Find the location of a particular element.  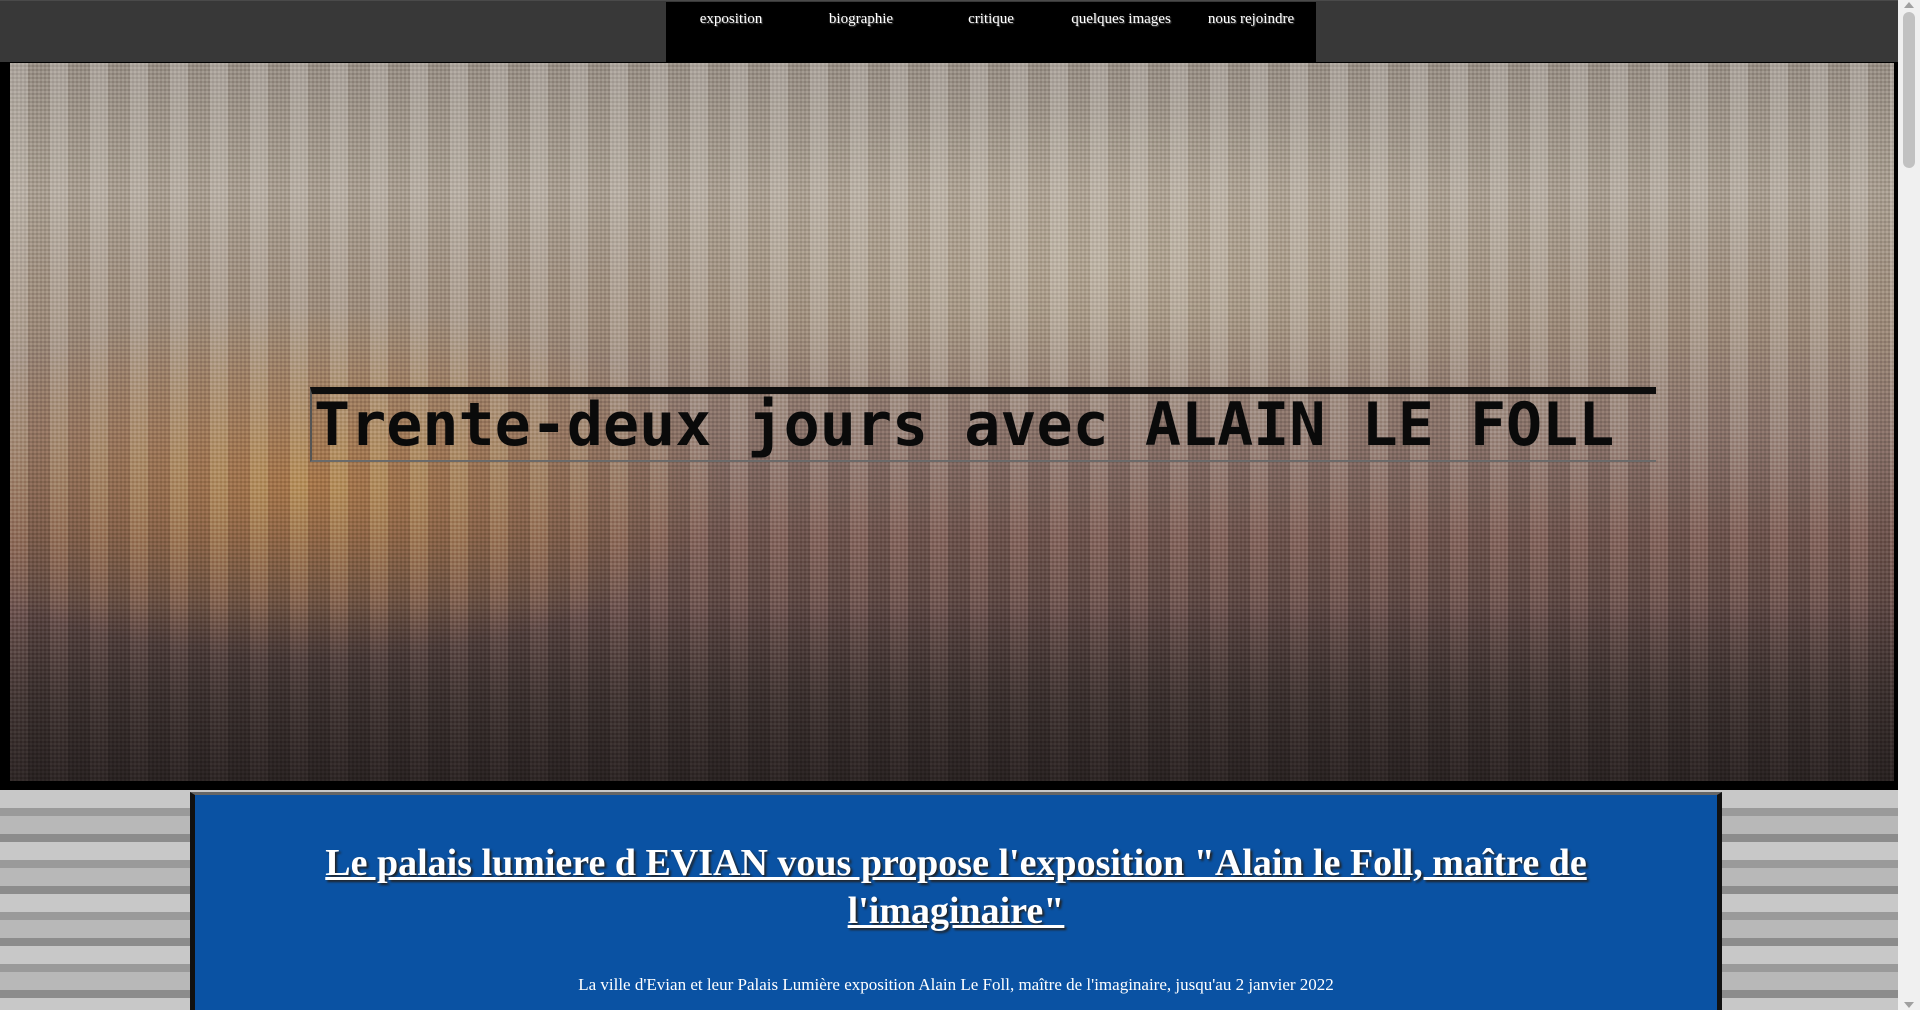

menu-item-quelques-images: quelques images is located at coordinates (1121, 32).